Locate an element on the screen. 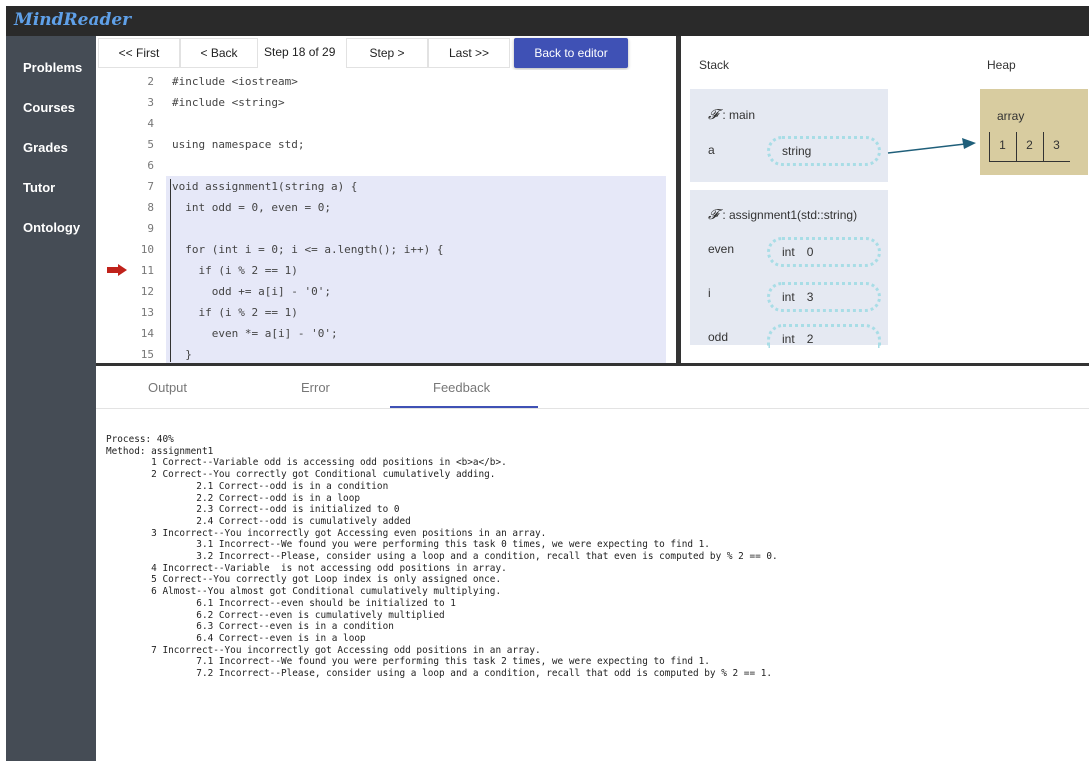  next-step-button: Step > is located at coordinates (387, 53).